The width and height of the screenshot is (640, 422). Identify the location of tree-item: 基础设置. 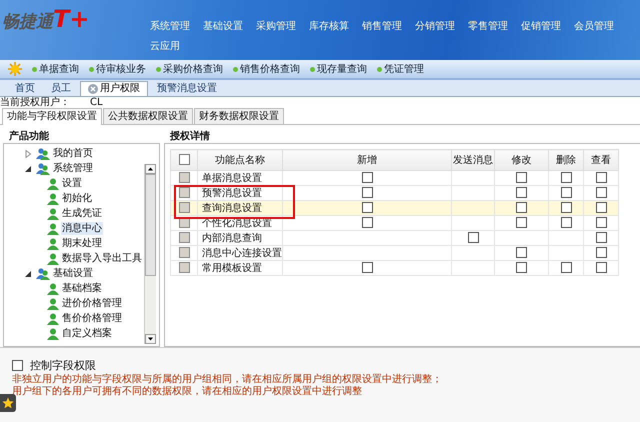
(73, 273).